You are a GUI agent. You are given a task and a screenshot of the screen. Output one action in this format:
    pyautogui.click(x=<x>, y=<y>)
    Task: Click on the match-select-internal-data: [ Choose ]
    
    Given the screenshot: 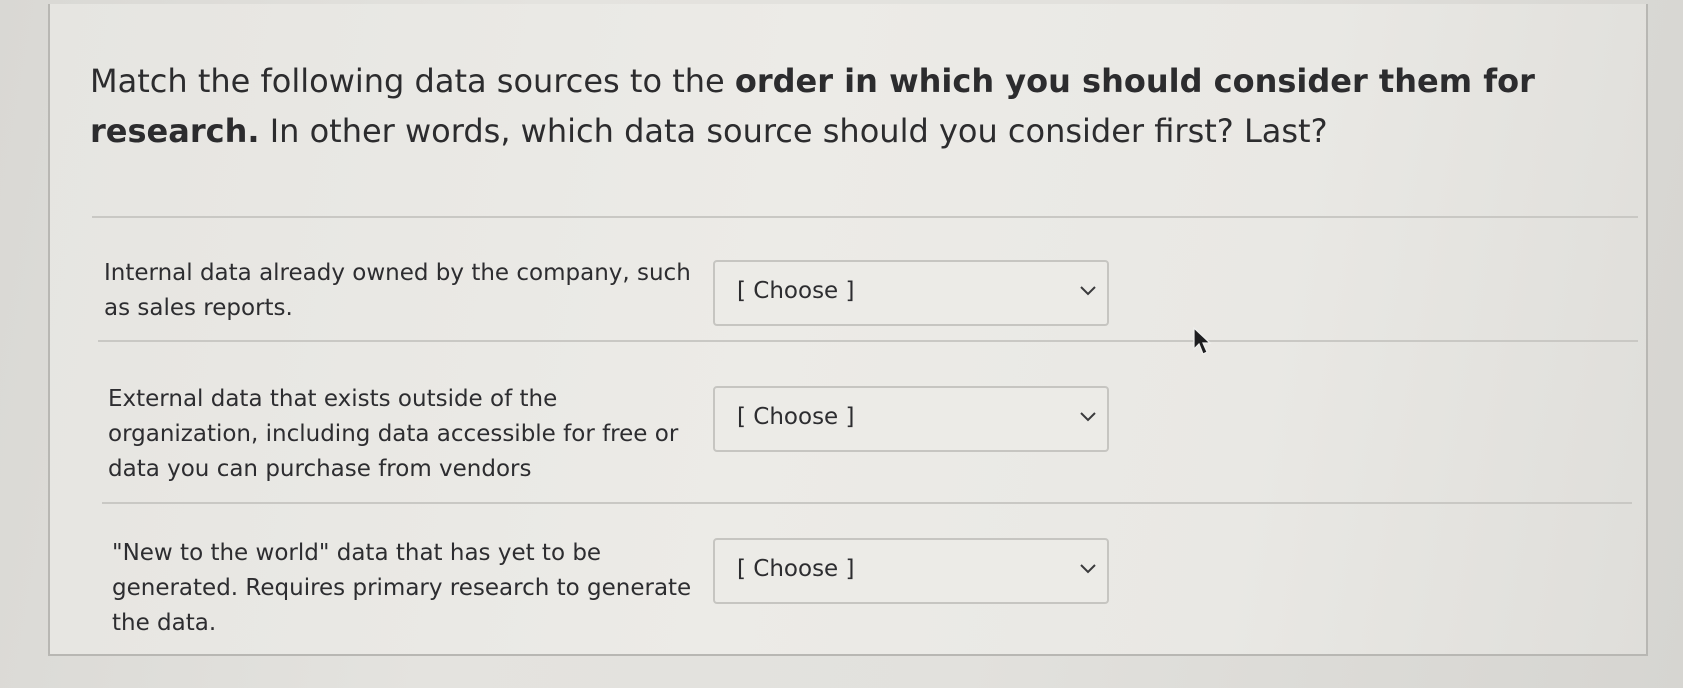 What is the action you would take?
    pyautogui.click(x=911, y=293)
    